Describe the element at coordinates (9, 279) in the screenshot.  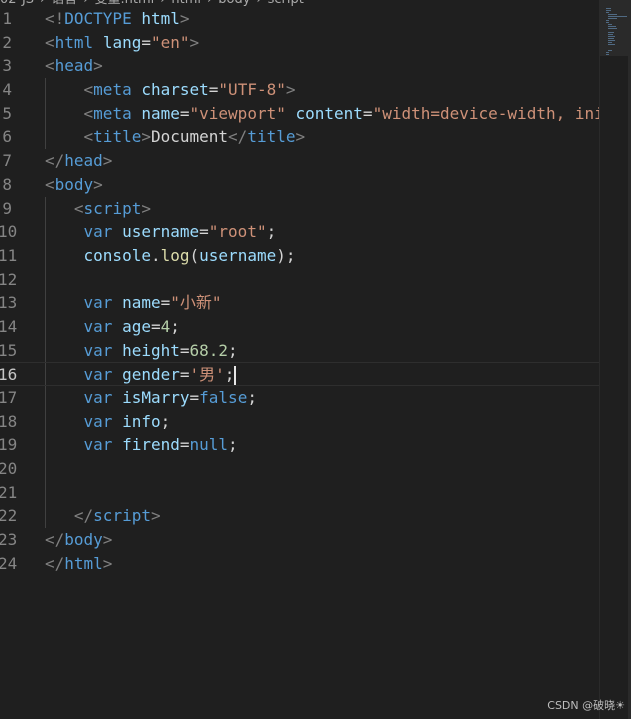
I see `line-number: 12` at that location.